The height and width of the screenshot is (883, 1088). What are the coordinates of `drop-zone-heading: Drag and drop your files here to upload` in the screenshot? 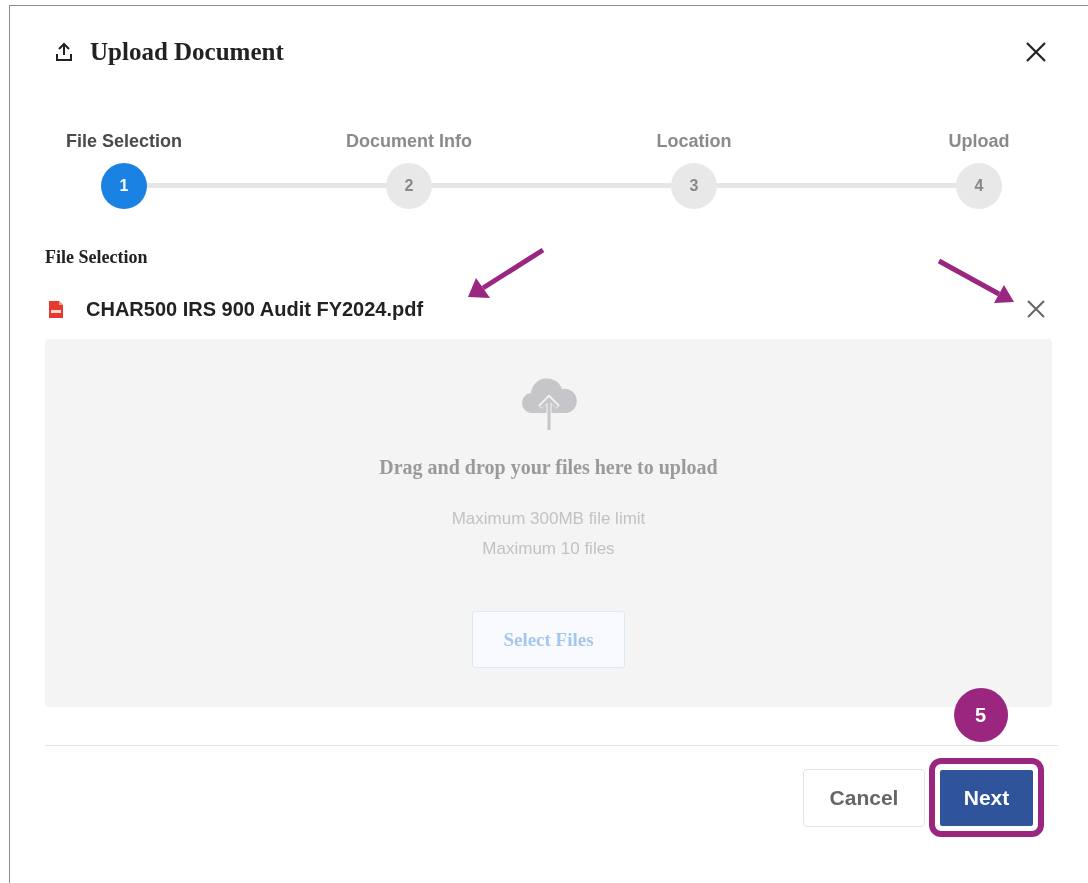 It's located at (548, 467).